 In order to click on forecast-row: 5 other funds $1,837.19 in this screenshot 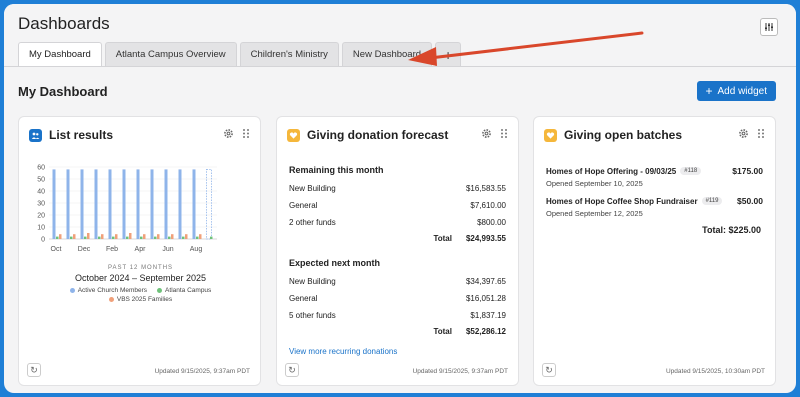, I will do `click(397, 315)`.